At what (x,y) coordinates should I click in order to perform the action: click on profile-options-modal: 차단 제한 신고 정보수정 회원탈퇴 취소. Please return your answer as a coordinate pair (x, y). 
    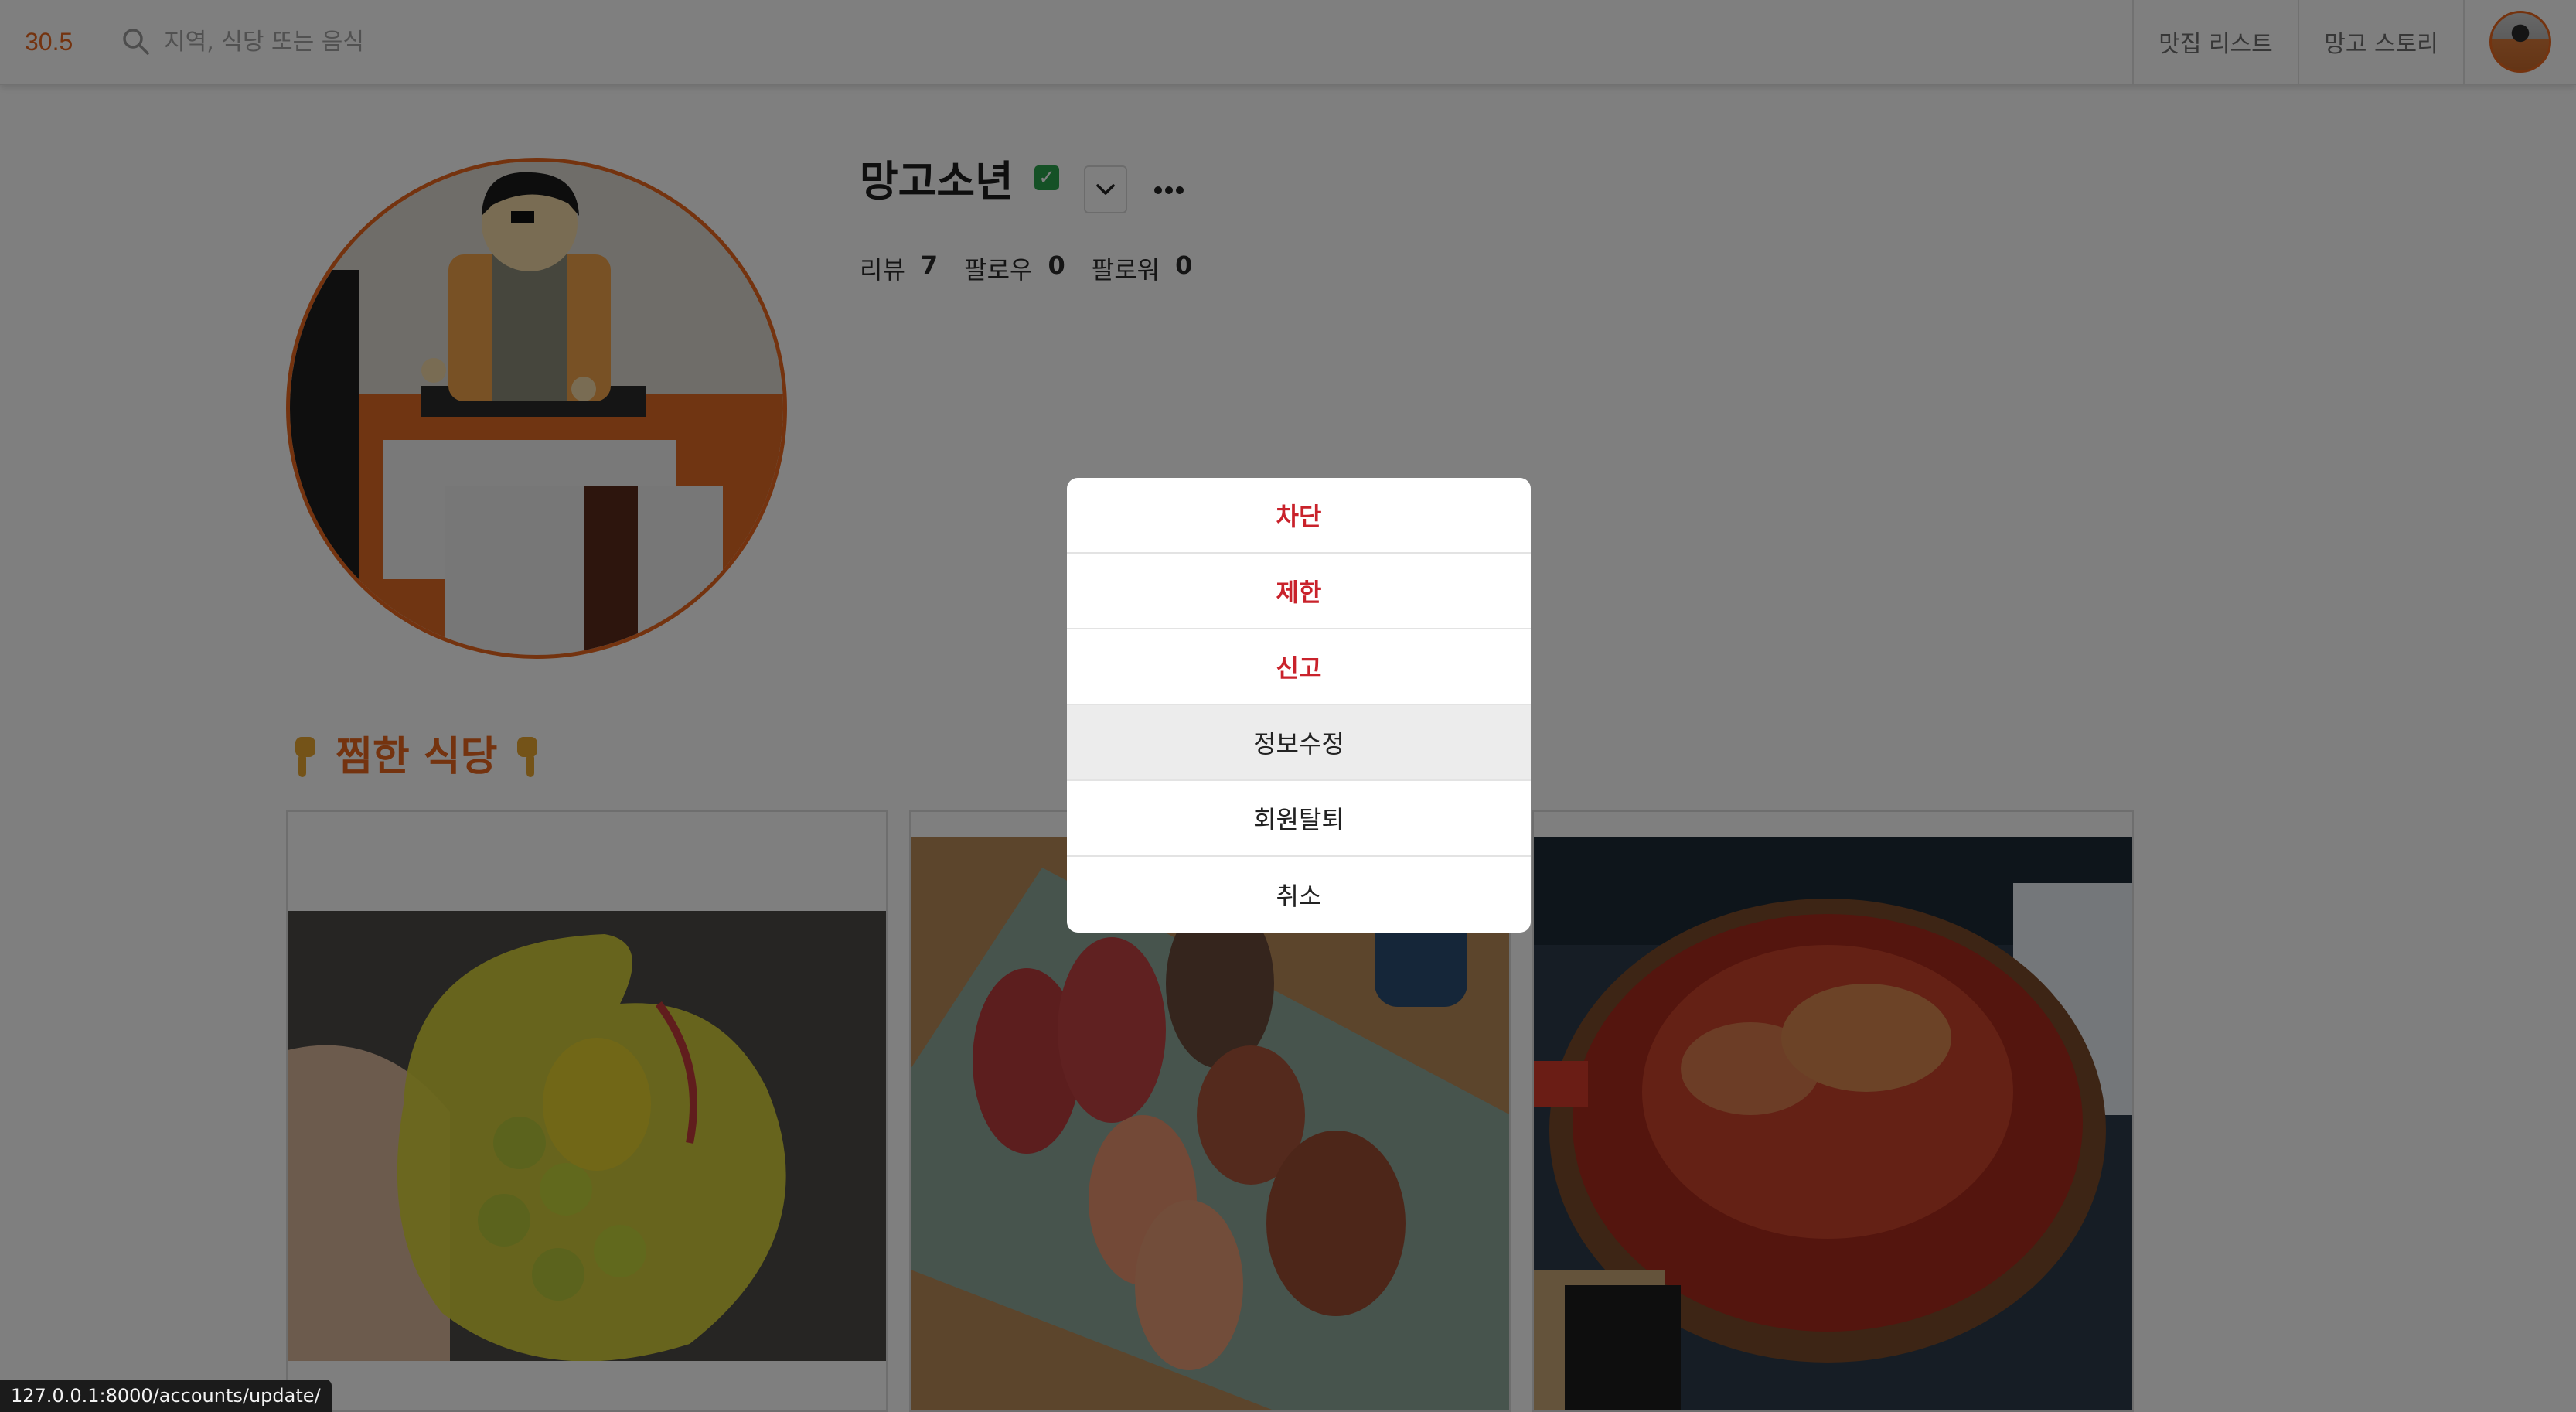
    Looking at the image, I should click on (1299, 705).